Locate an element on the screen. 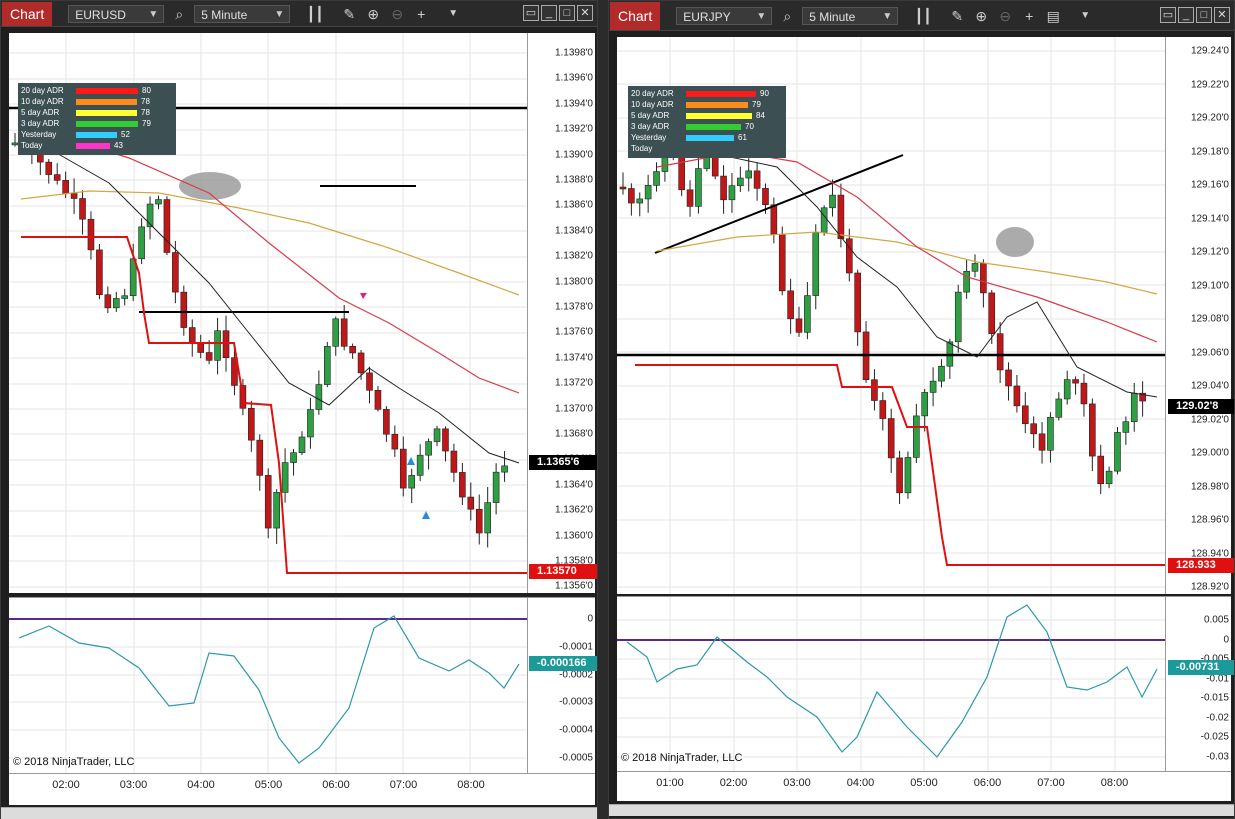  adr-label: 3 day ADR is located at coordinates (40, 123).